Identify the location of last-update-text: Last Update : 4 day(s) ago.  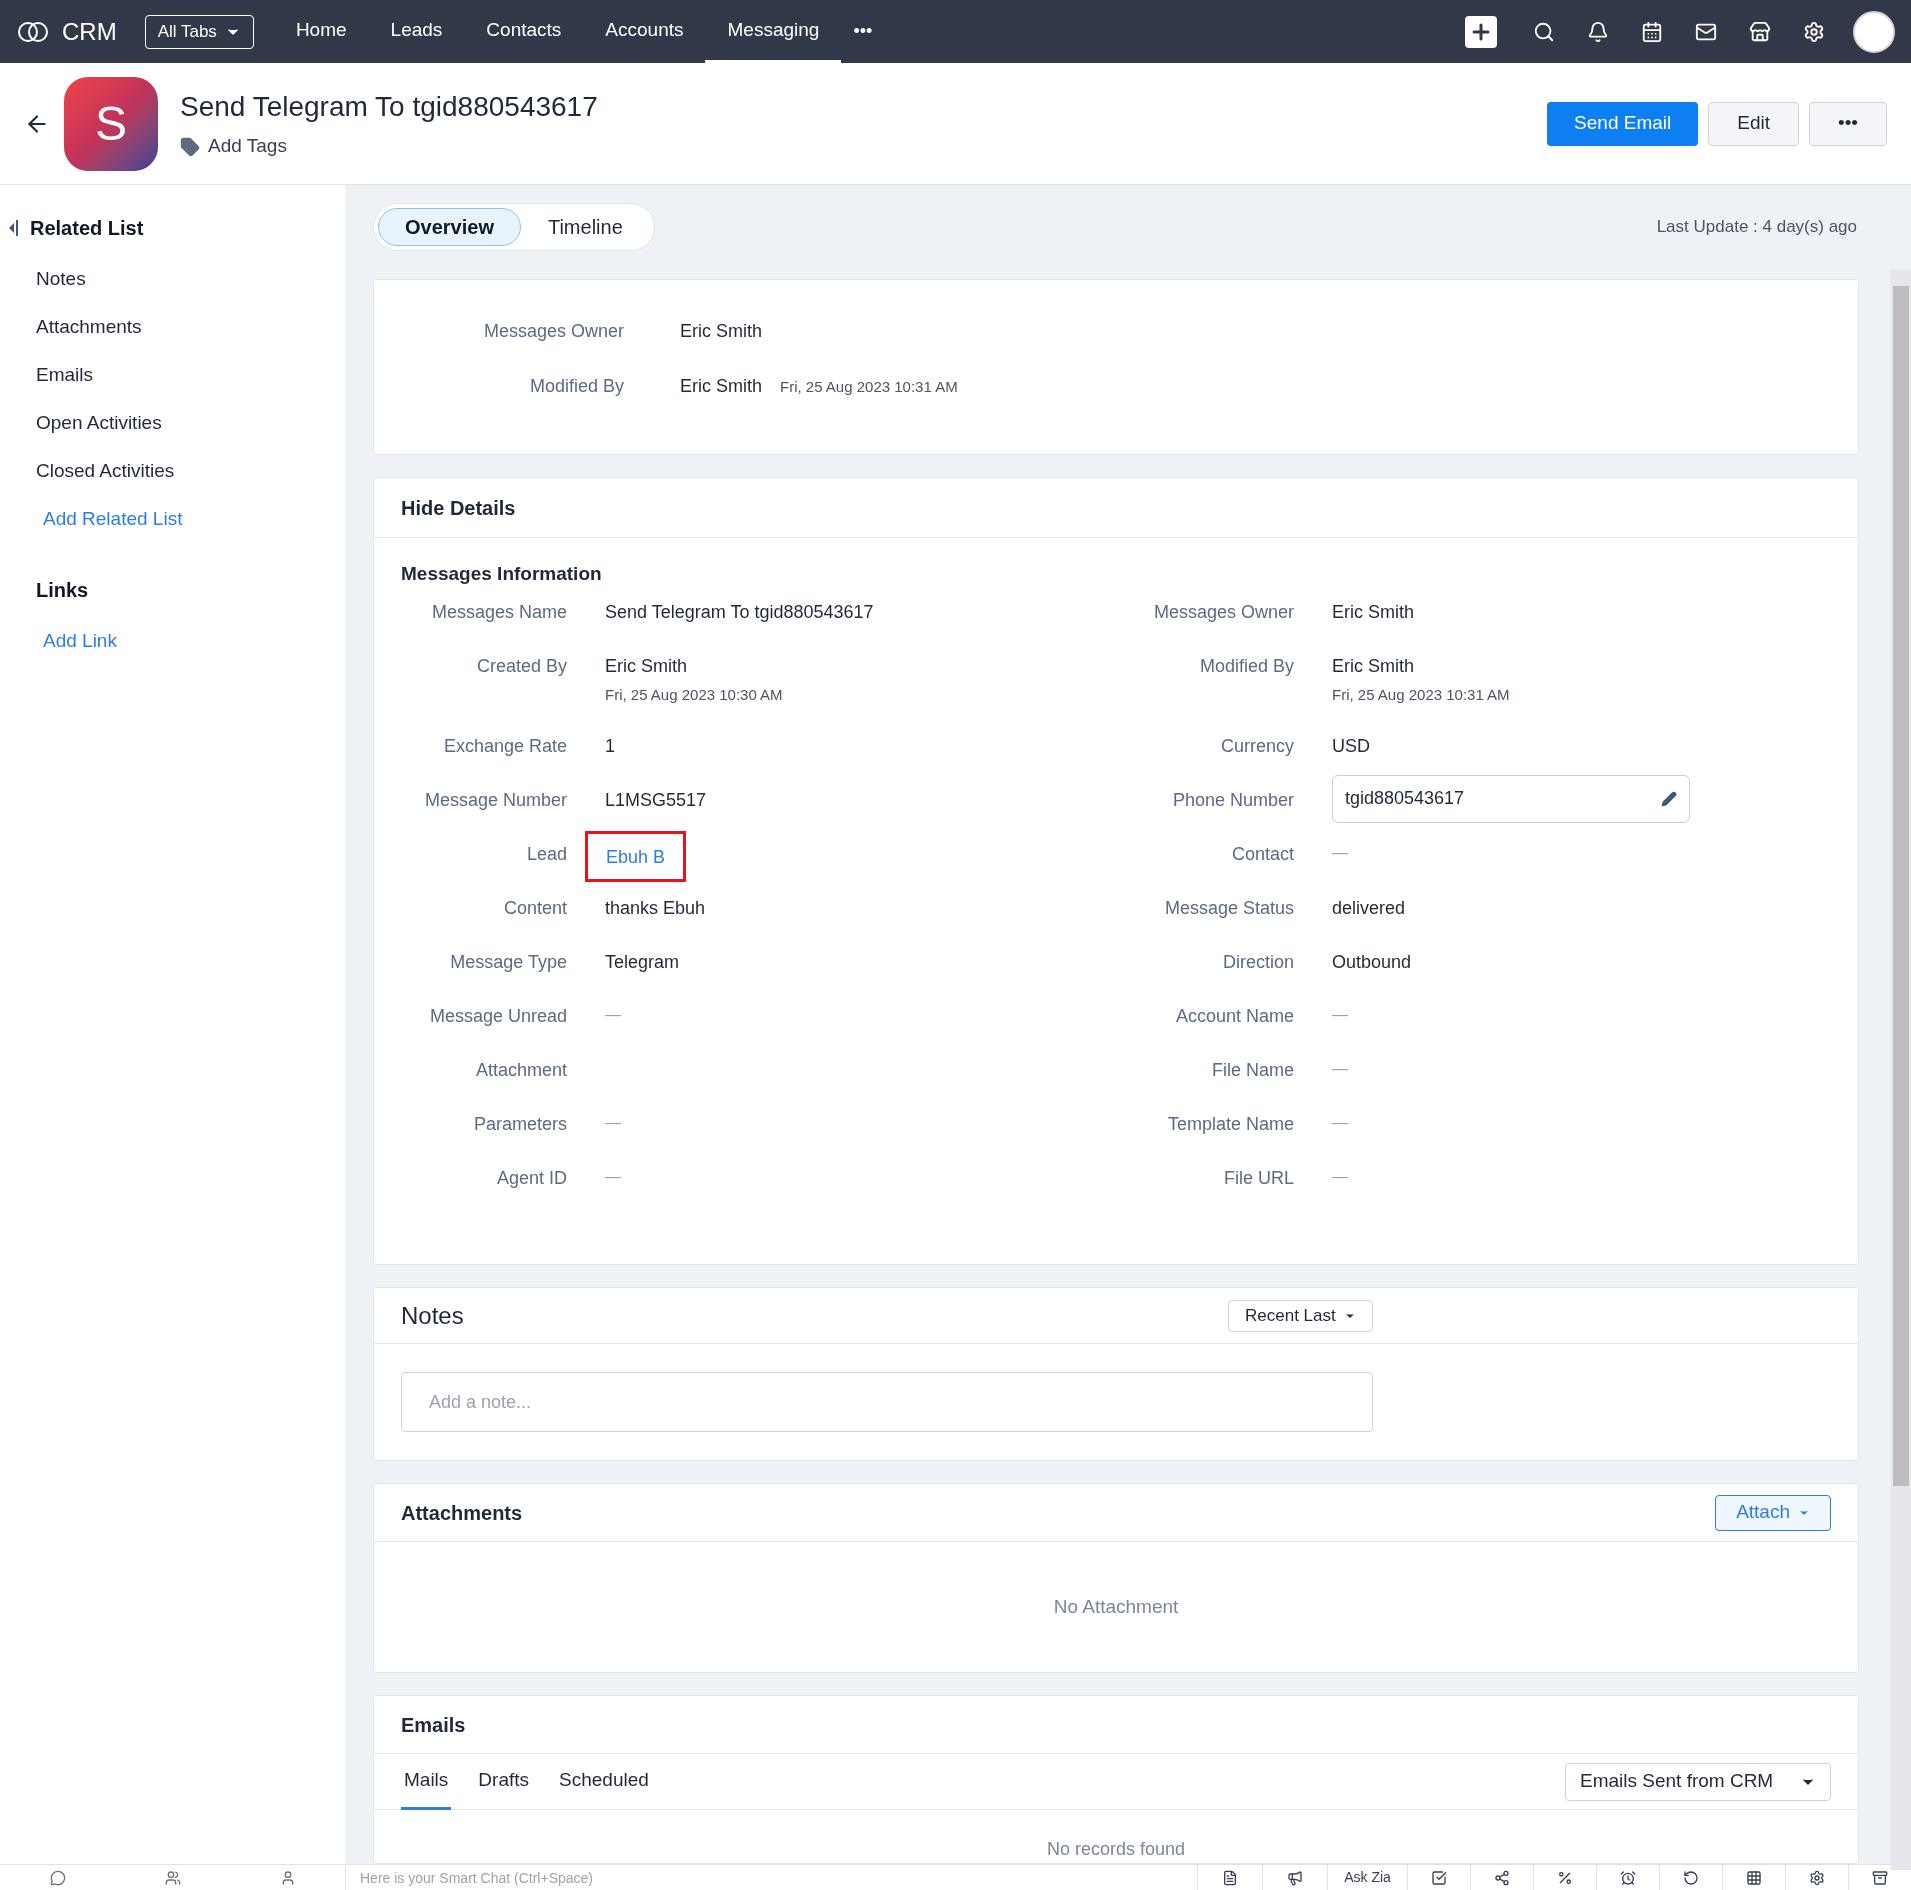
(1756, 227).